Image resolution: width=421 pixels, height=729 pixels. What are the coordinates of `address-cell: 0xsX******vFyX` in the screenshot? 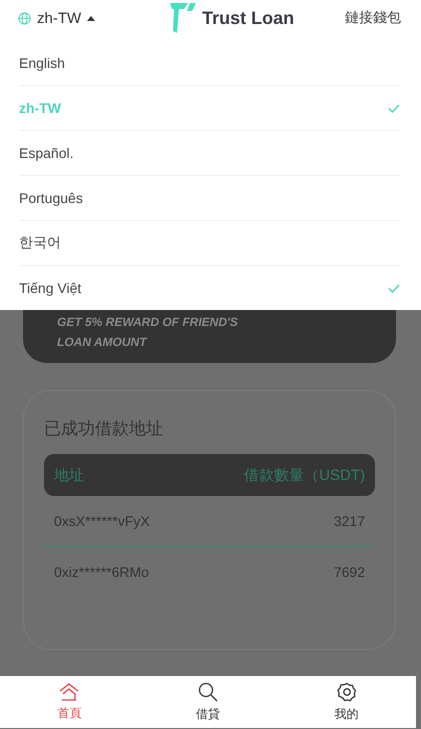 It's located at (102, 521).